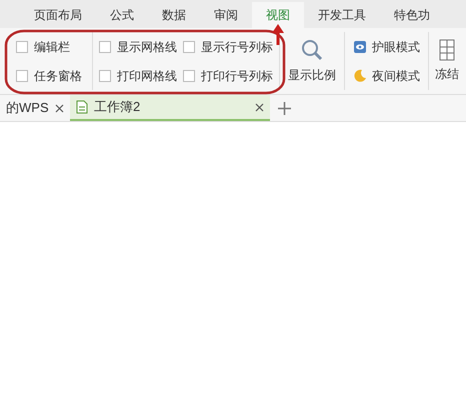 This screenshot has height=413, width=466. What do you see at coordinates (237, 76) in the screenshot?
I see `checkbox-label: 打印行号列标` at bounding box center [237, 76].